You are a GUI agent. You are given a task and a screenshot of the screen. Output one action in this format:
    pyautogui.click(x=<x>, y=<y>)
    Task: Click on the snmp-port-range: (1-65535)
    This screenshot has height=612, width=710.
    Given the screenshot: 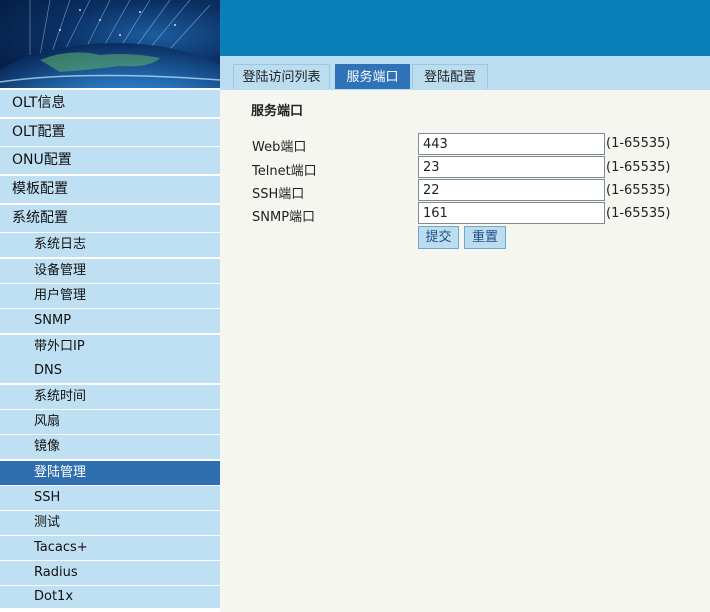 What is the action you would take?
    pyautogui.click(x=638, y=213)
    